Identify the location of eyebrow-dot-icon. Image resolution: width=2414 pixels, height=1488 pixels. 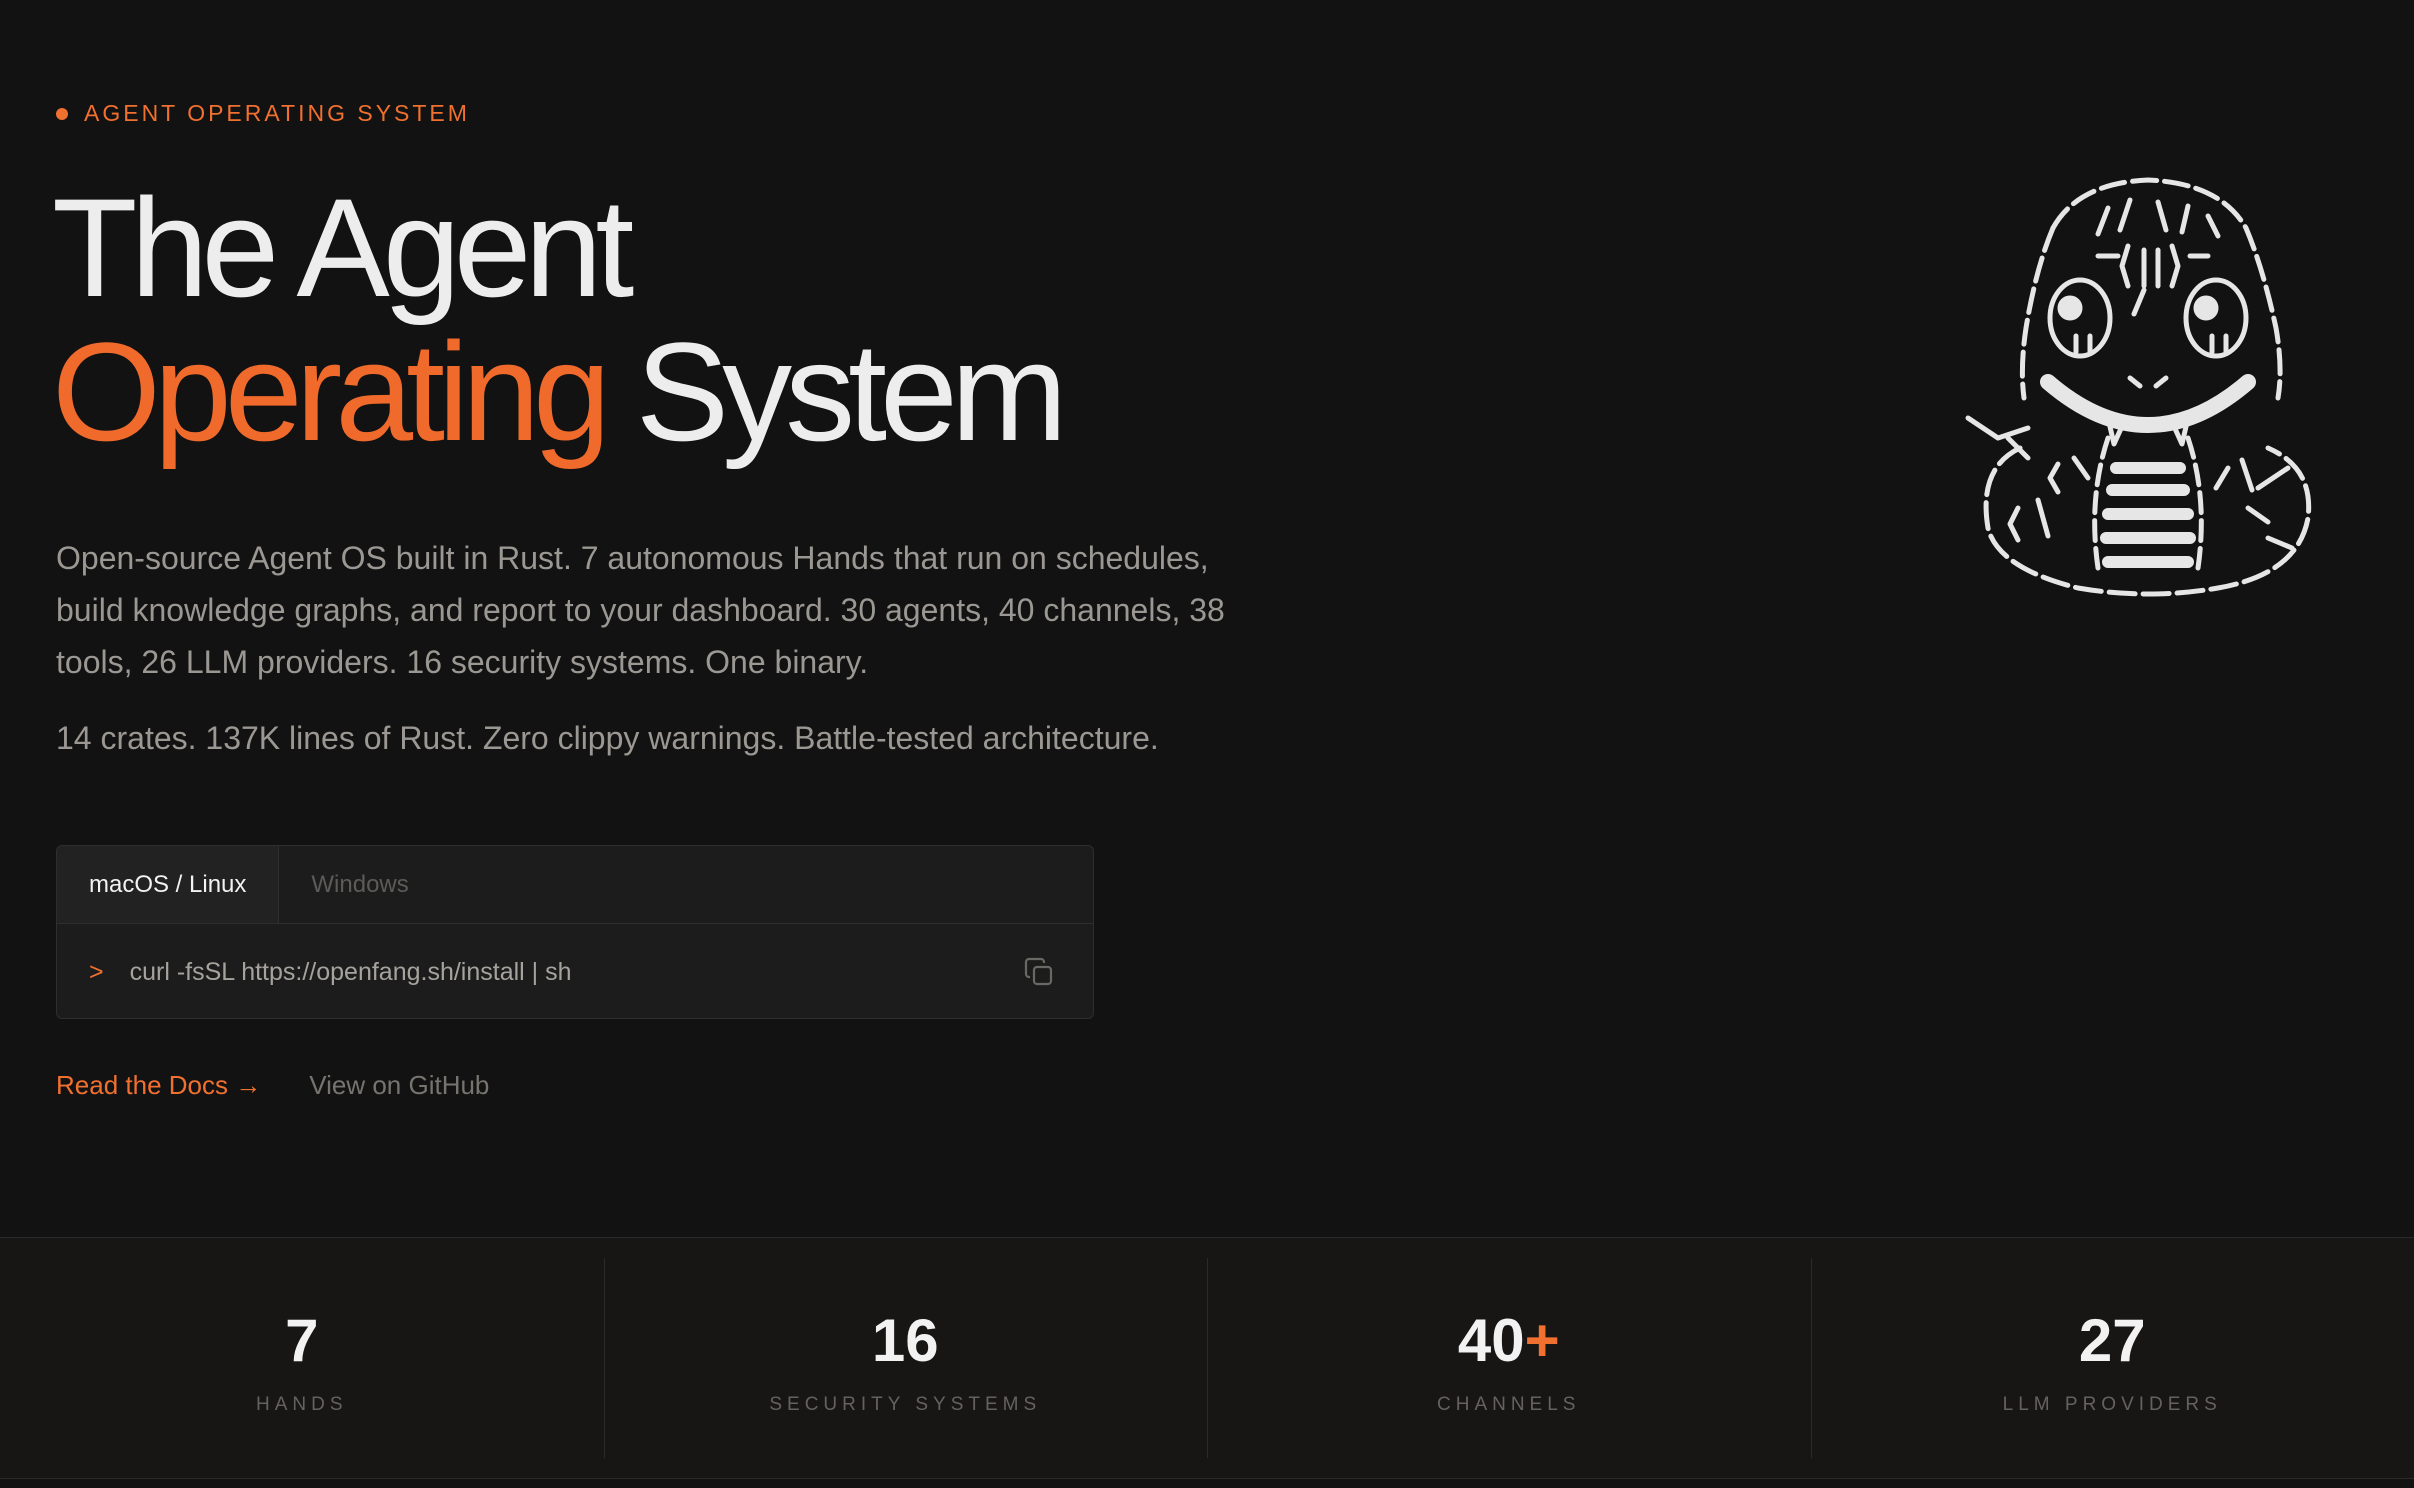
(62, 113).